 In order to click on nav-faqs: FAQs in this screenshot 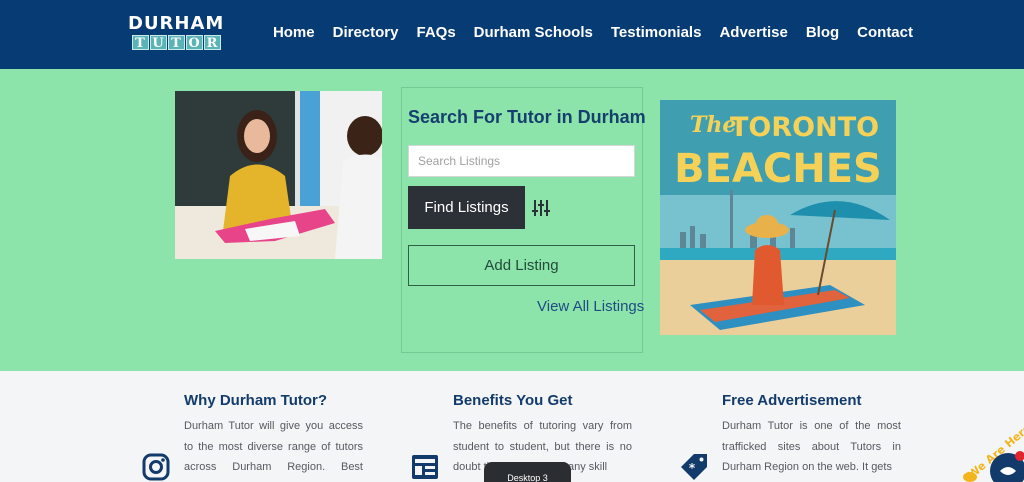, I will do `click(435, 33)`.